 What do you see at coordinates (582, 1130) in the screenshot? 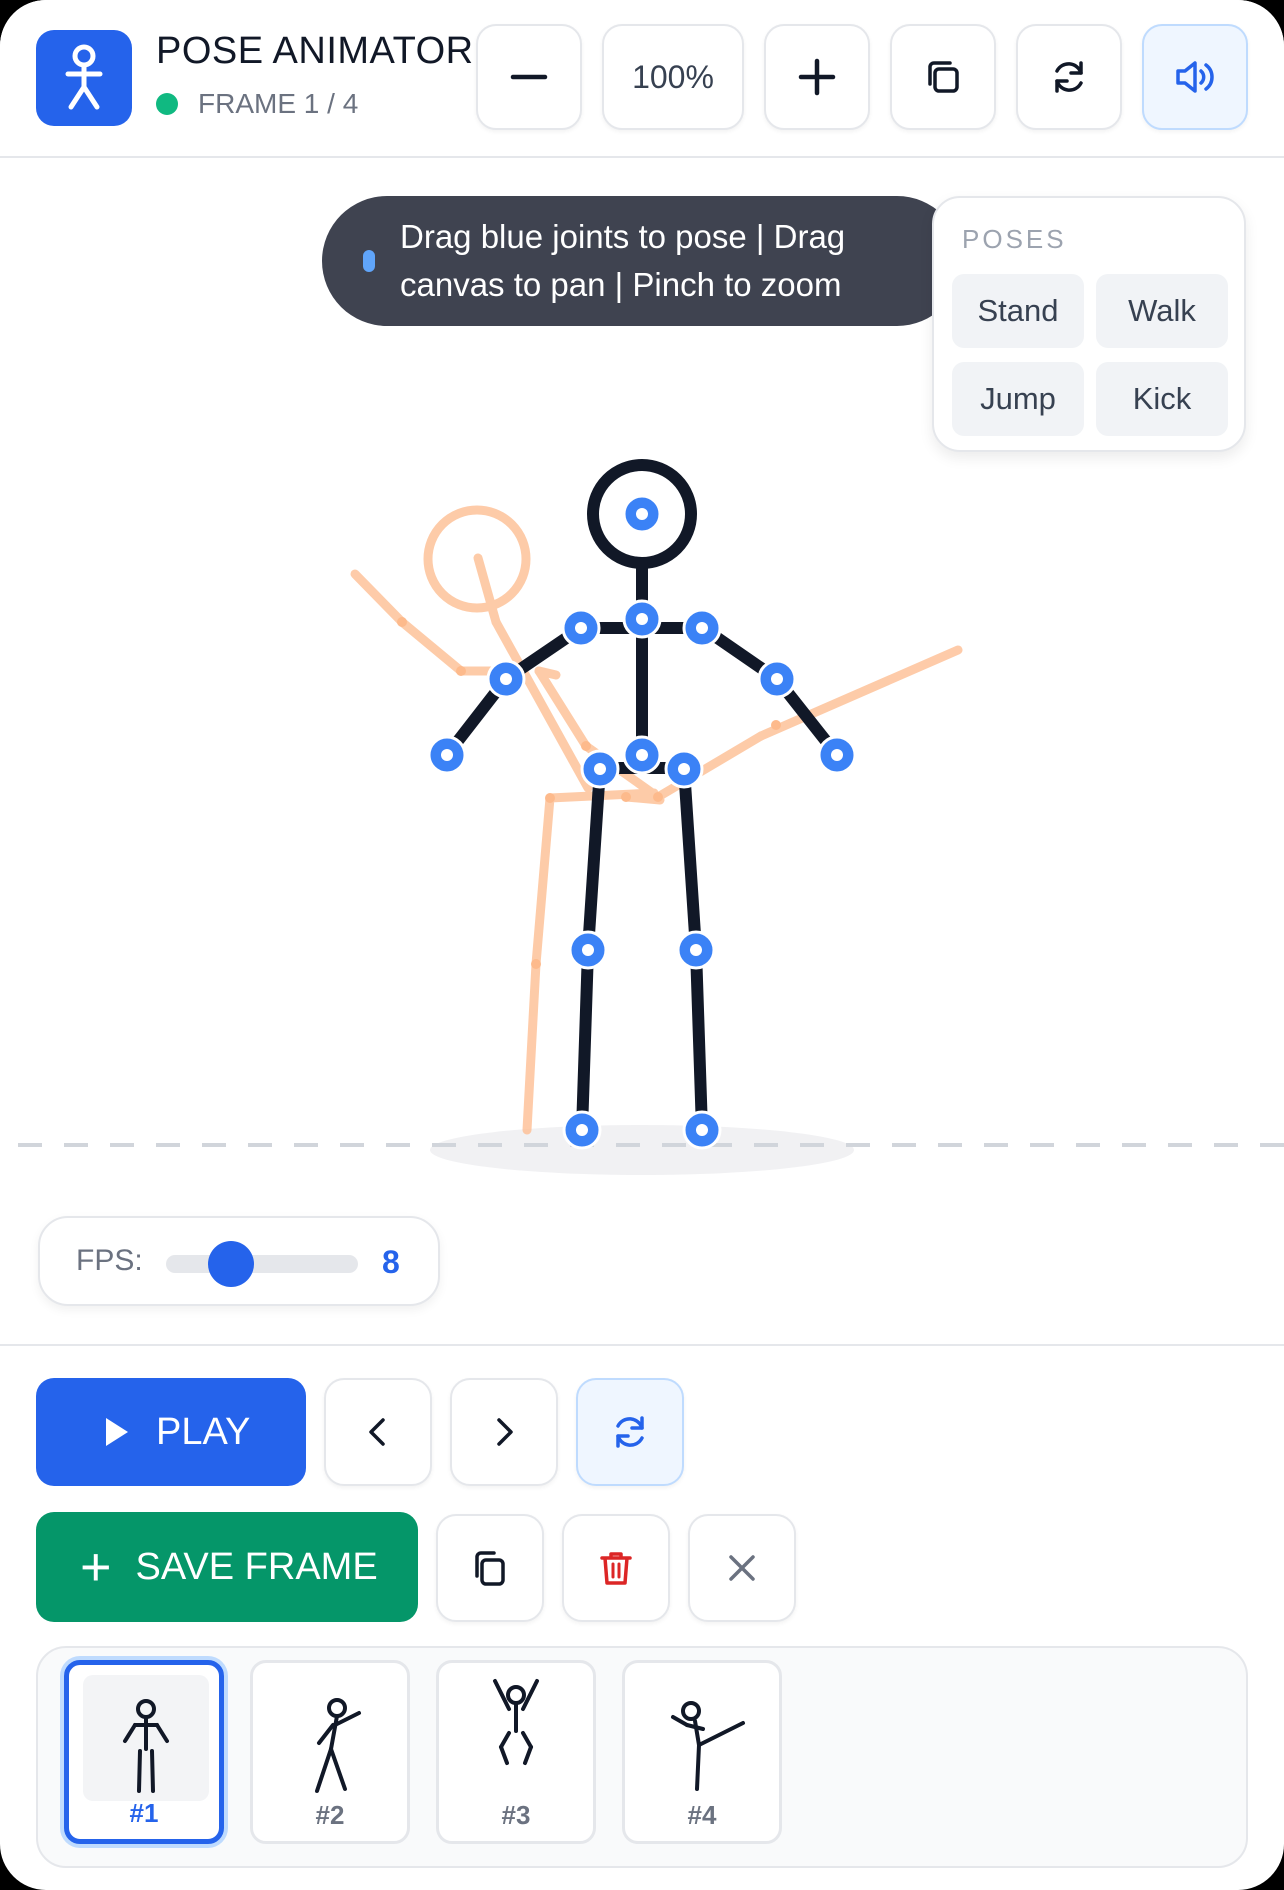
I see `joint-left-foot` at bounding box center [582, 1130].